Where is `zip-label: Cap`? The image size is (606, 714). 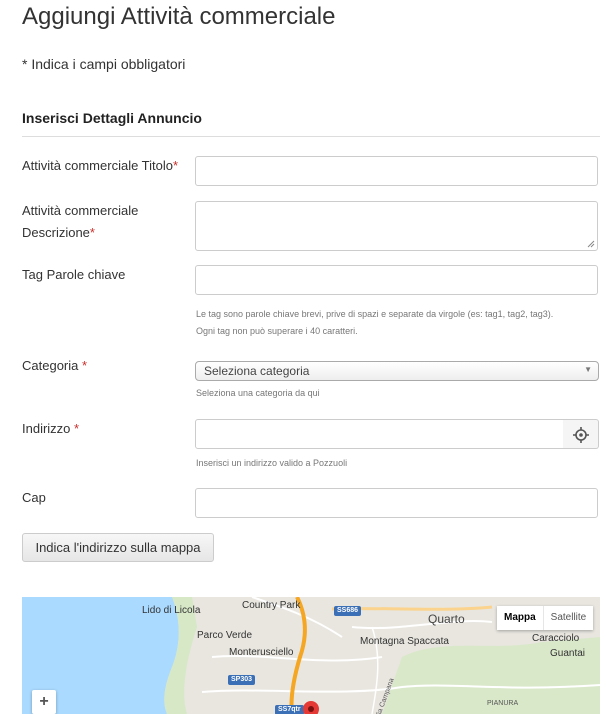 zip-label: Cap is located at coordinates (34, 497).